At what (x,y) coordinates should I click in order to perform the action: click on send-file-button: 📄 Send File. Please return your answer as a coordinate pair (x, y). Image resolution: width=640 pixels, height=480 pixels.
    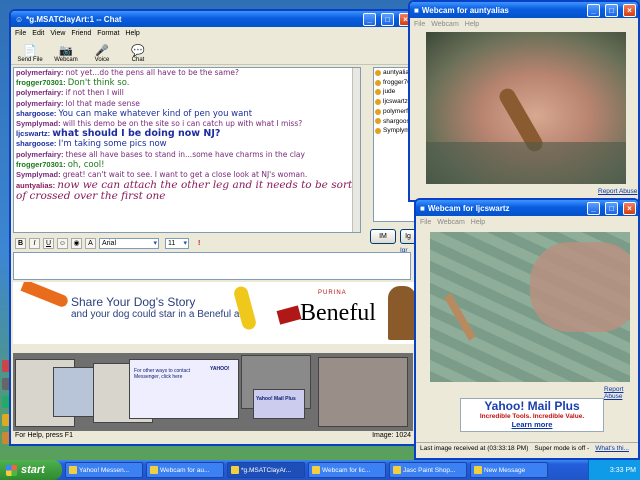
    Looking at the image, I should click on (30, 53).